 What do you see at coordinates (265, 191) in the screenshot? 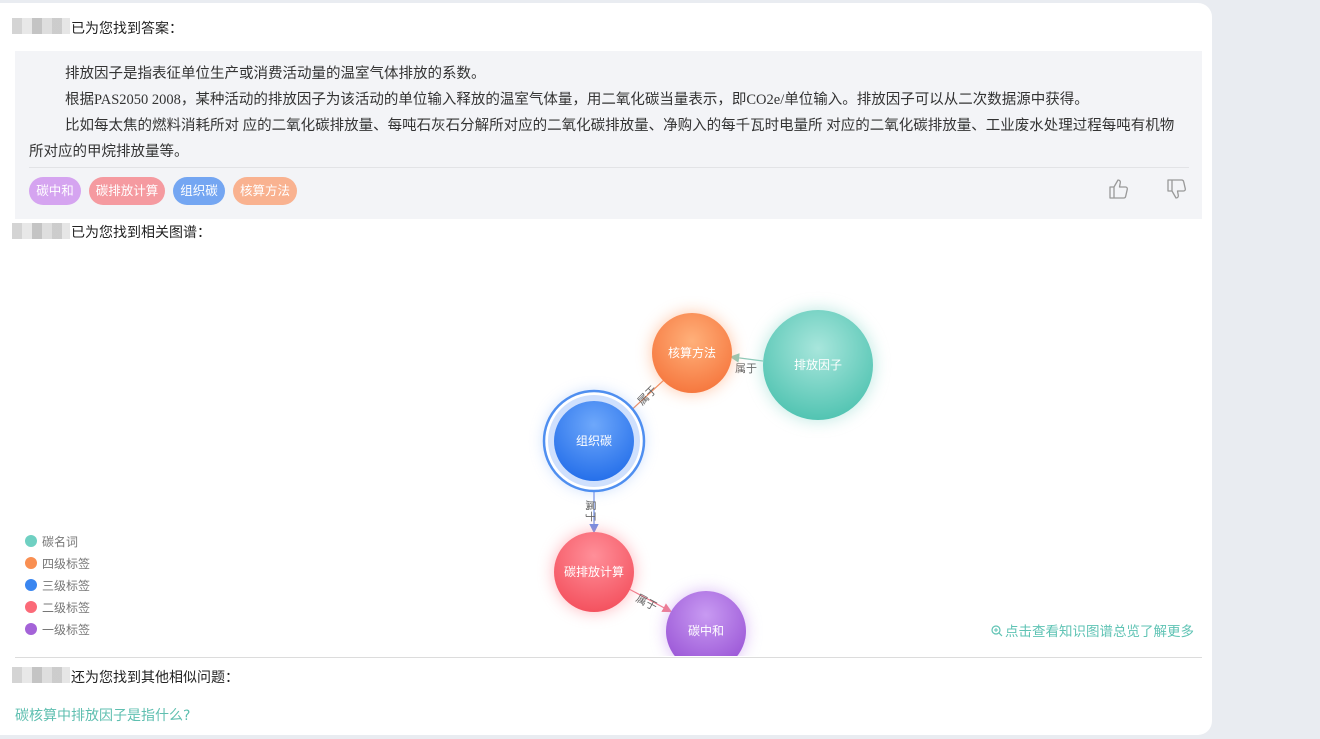
I see `tag-accounting-method: 核算方法` at bounding box center [265, 191].